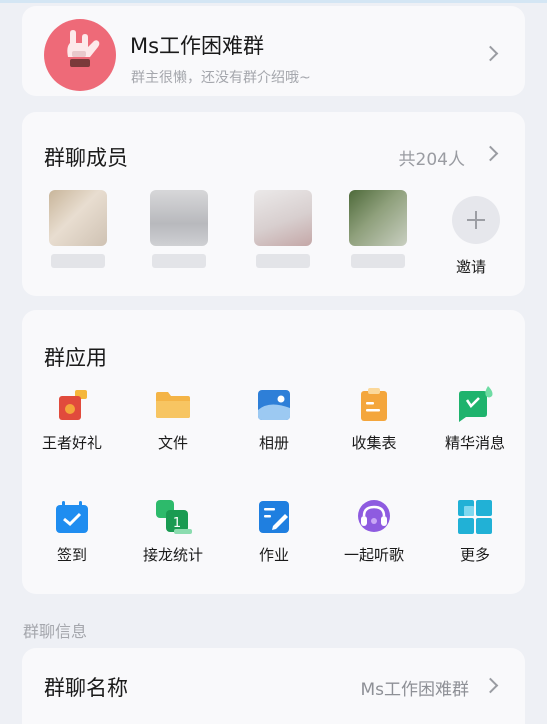 Image resolution: width=547 pixels, height=724 pixels. I want to click on group-description: 群主很懒，还没有群介绍哦~, so click(221, 78).